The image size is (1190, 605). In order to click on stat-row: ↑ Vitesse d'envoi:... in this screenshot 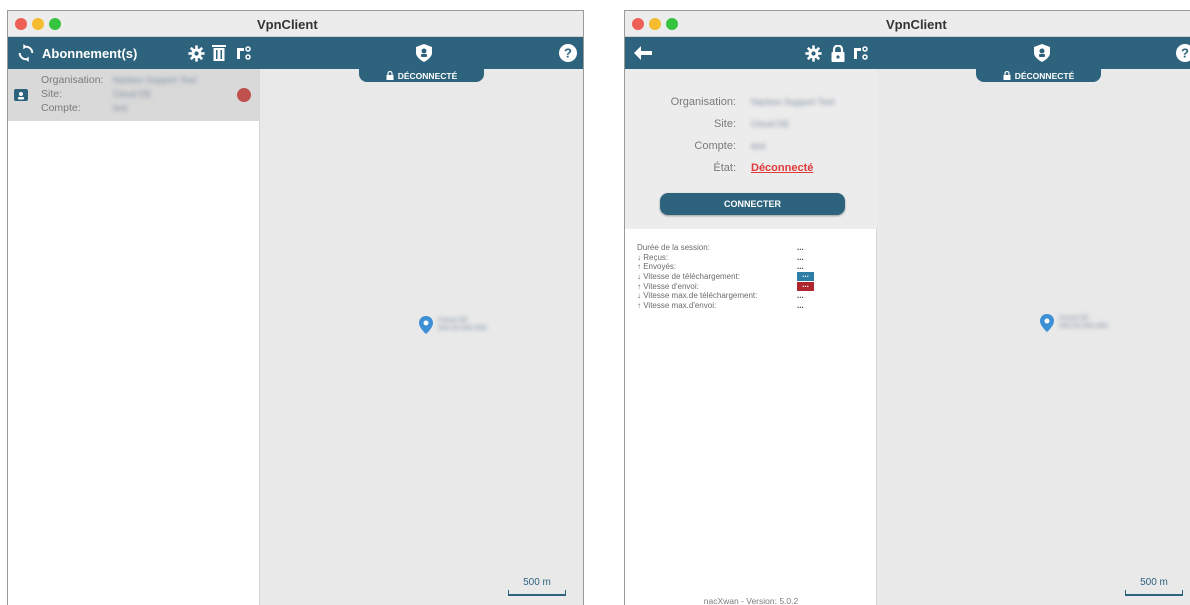, I will do `click(752, 286)`.